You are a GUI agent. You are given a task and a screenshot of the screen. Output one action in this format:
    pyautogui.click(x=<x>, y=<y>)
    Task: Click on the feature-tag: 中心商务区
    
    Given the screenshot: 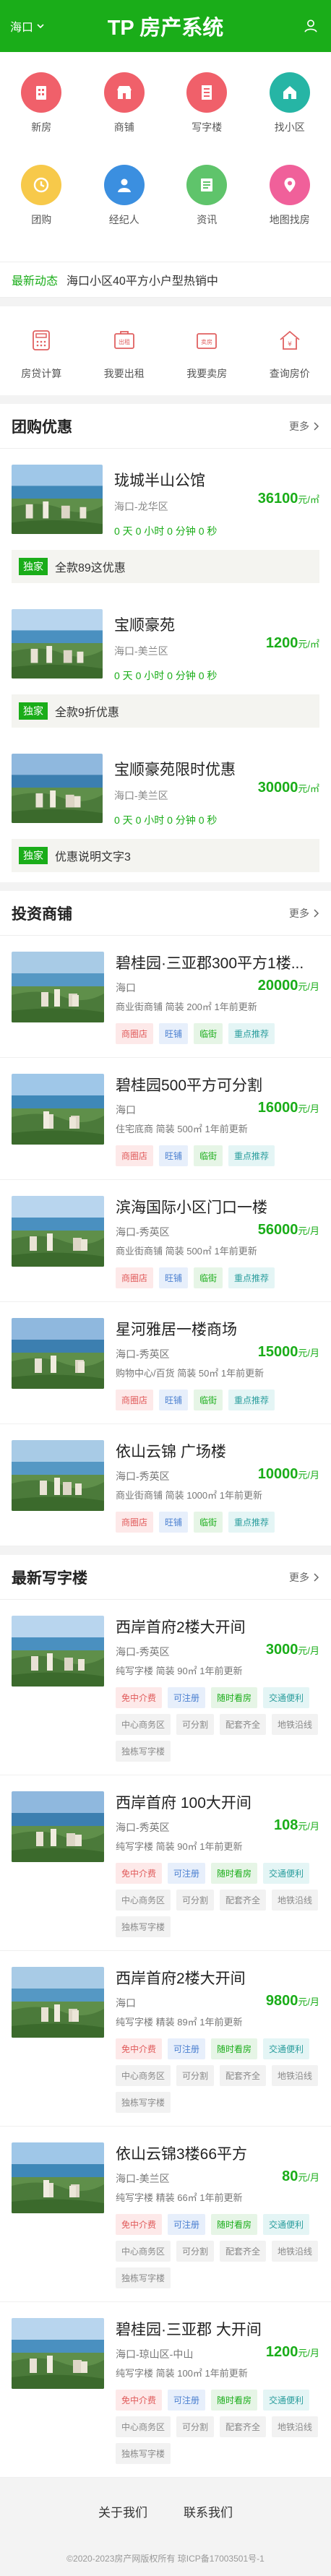 What is the action you would take?
    pyautogui.click(x=143, y=1724)
    